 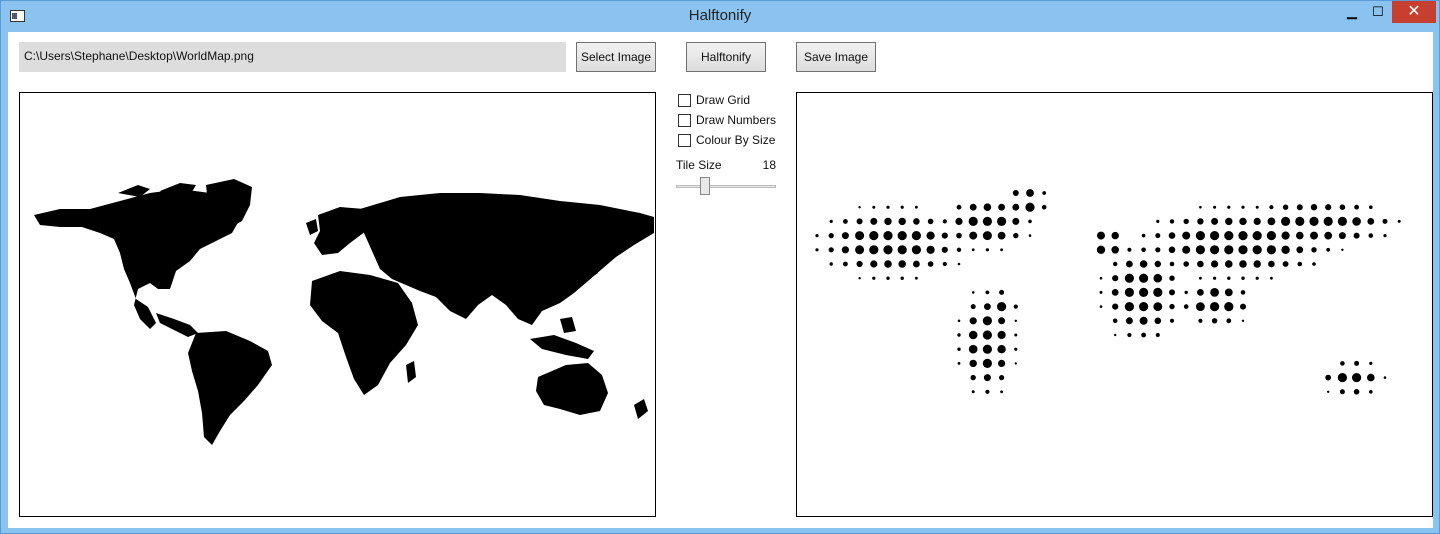 I want to click on save-image-button: Save Image, so click(x=836, y=57).